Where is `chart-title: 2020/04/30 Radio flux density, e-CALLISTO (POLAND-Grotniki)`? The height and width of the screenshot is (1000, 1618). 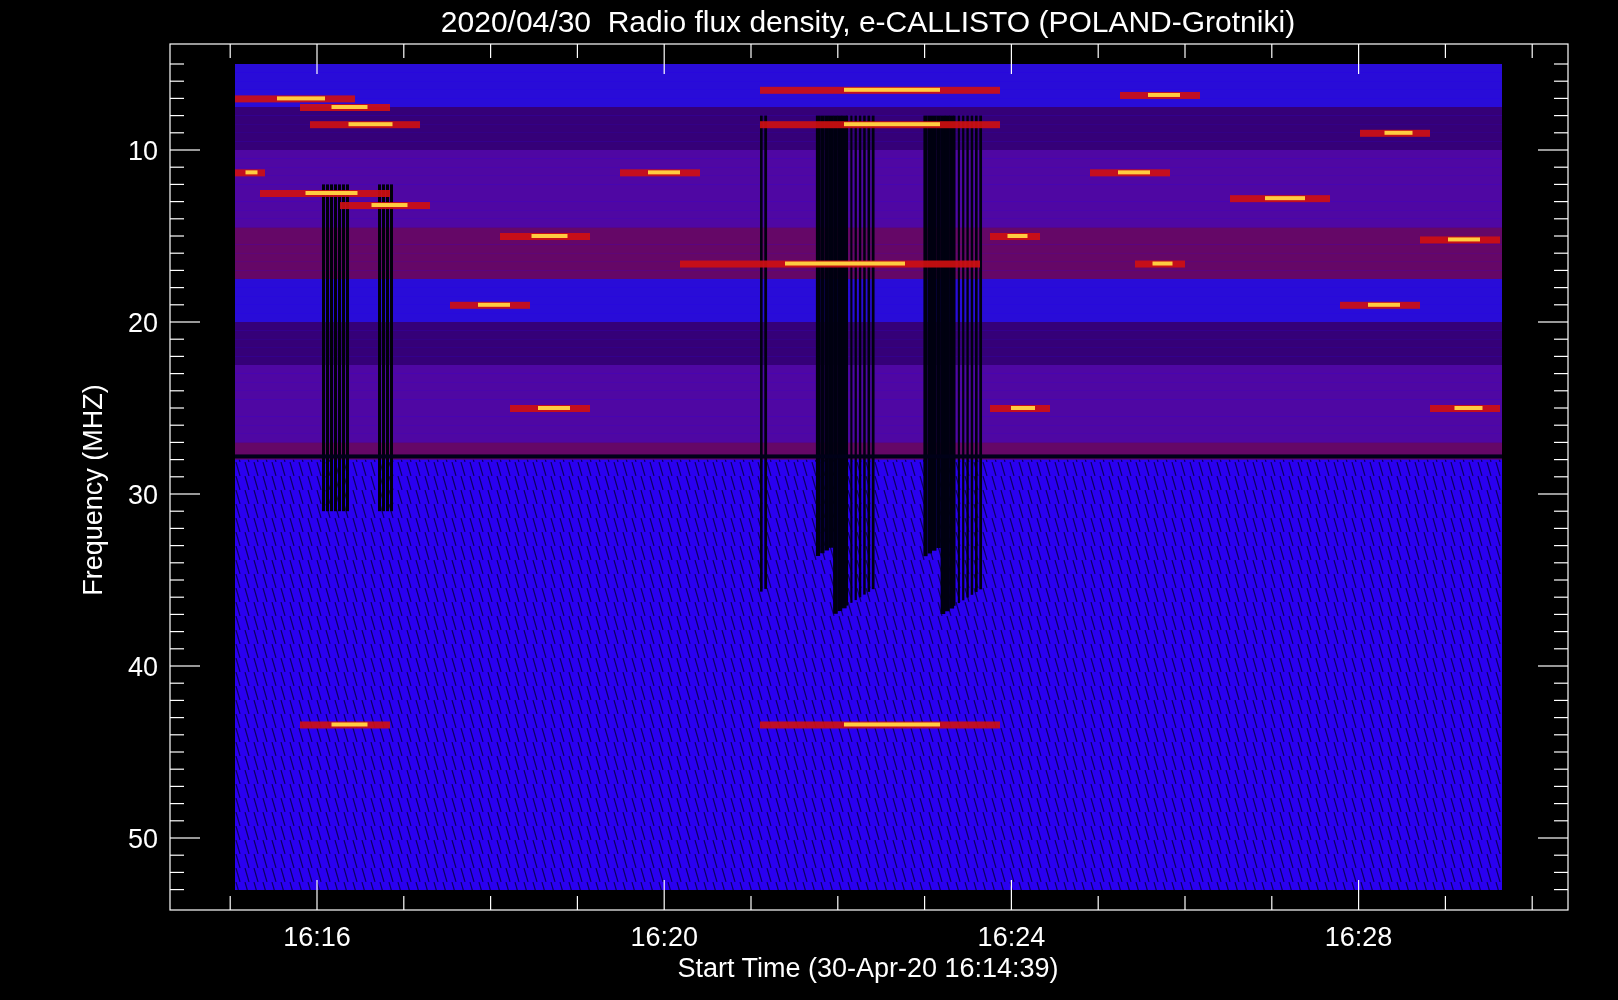
chart-title: 2020/04/30 Radio flux density, e-CALLISTO (POLAND-Grotniki) is located at coordinates (868, 21).